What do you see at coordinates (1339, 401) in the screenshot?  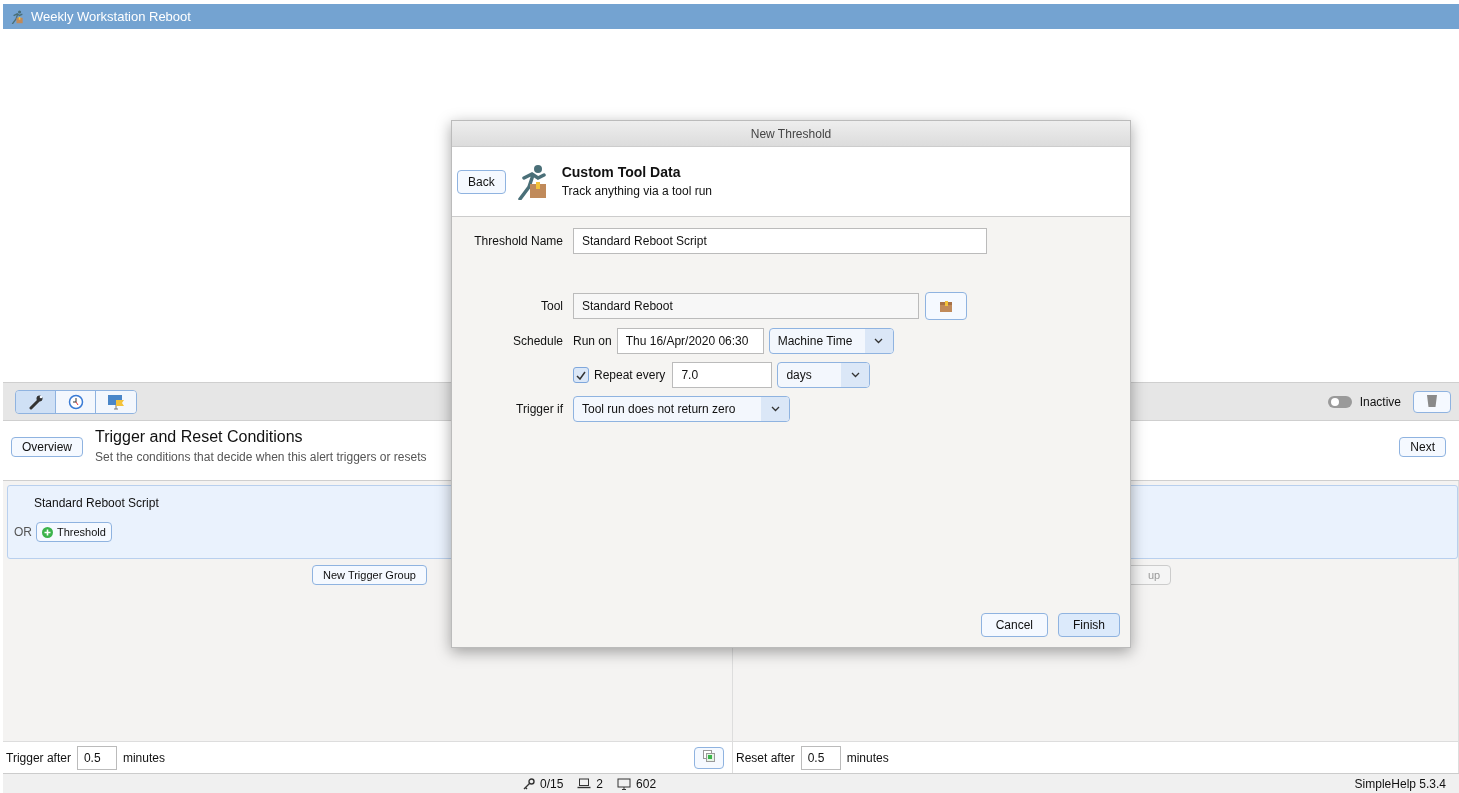 I see `toggle-switch` at bounding box center [1339, 401].